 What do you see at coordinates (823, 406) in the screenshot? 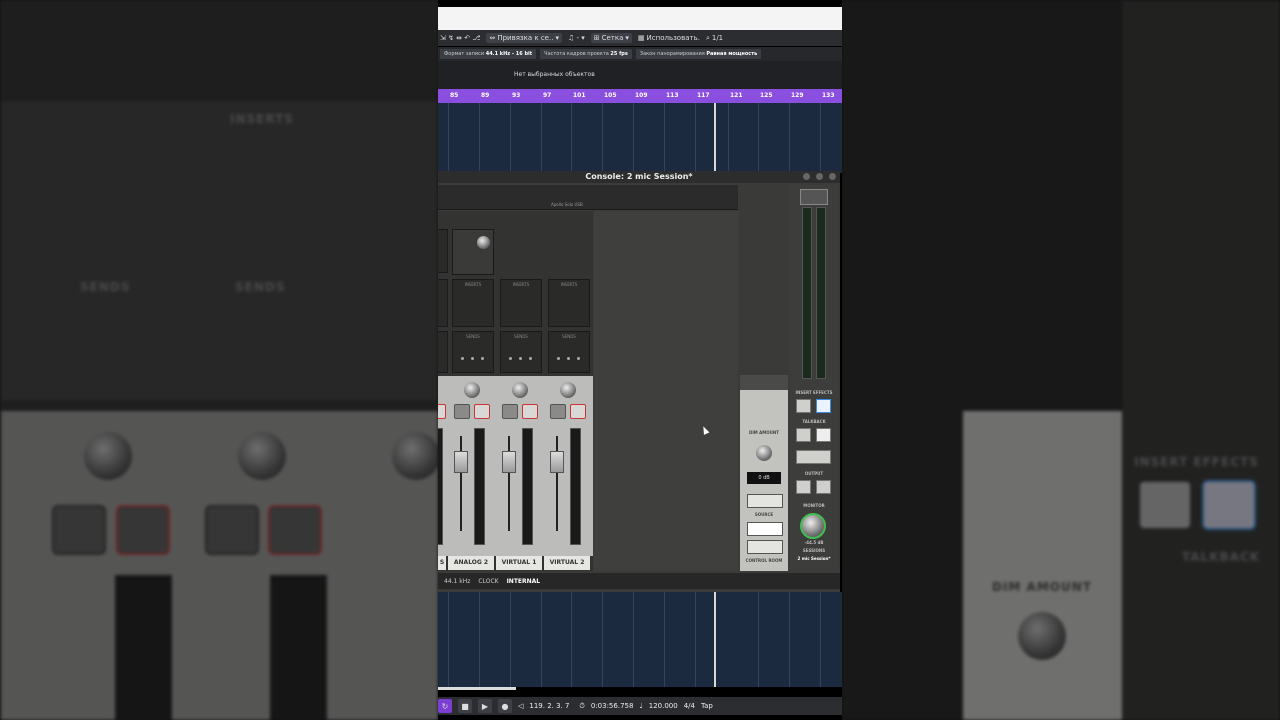
I see `uad-mon-button` at bounding box center [823, 406].